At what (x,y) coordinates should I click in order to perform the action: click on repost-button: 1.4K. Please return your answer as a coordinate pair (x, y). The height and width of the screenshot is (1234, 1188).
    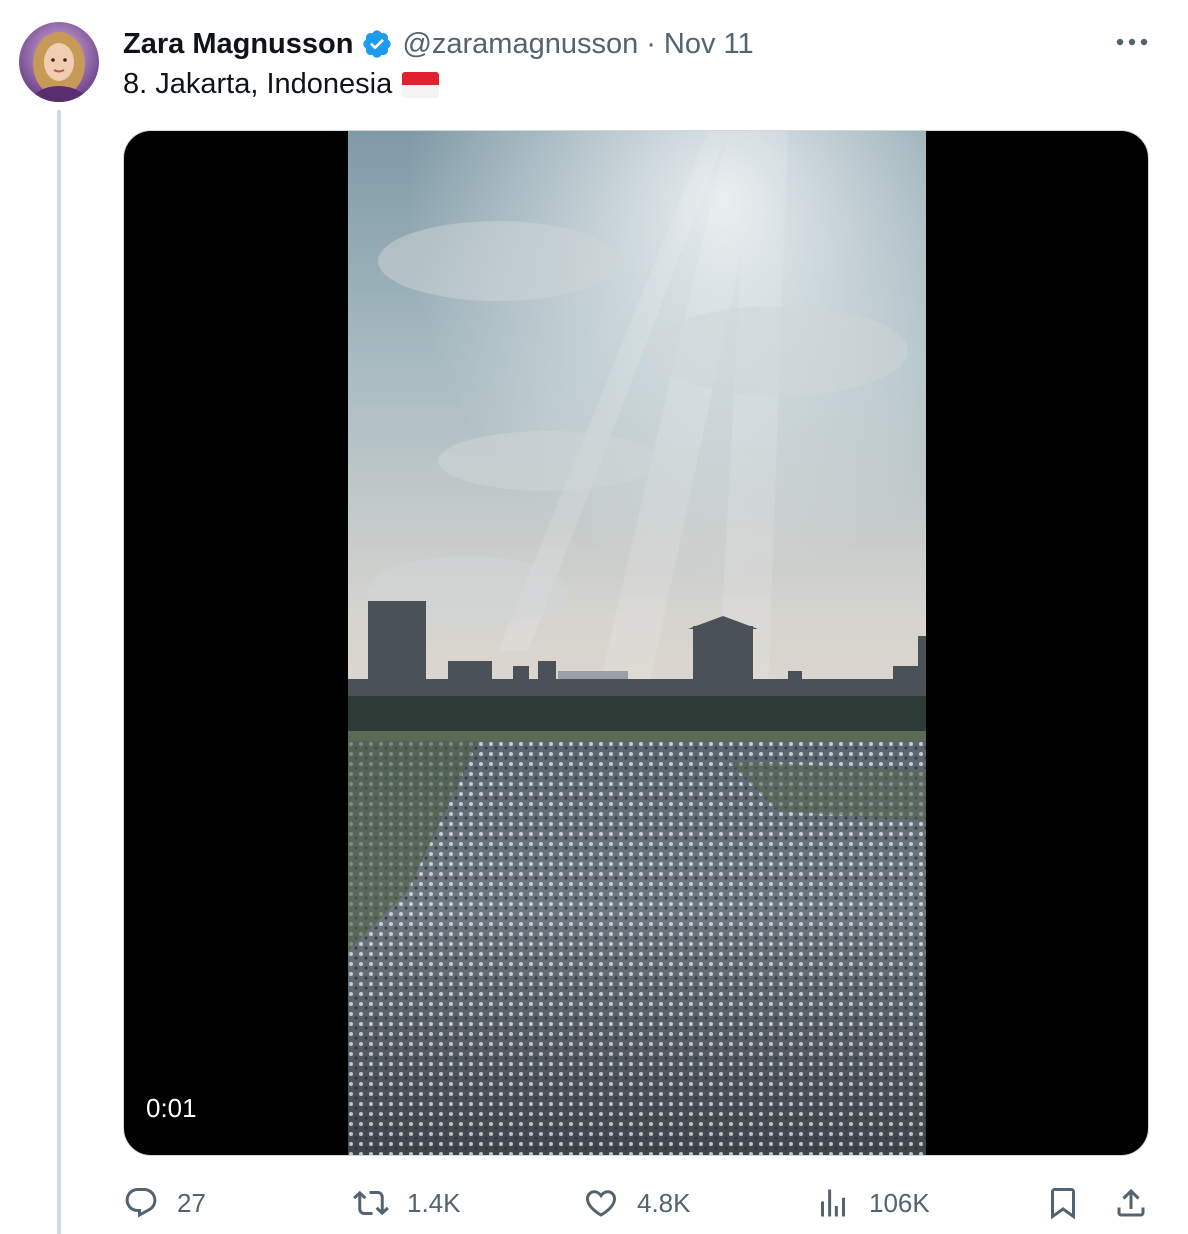
    Looking at the image, I should click on (407, 1203).